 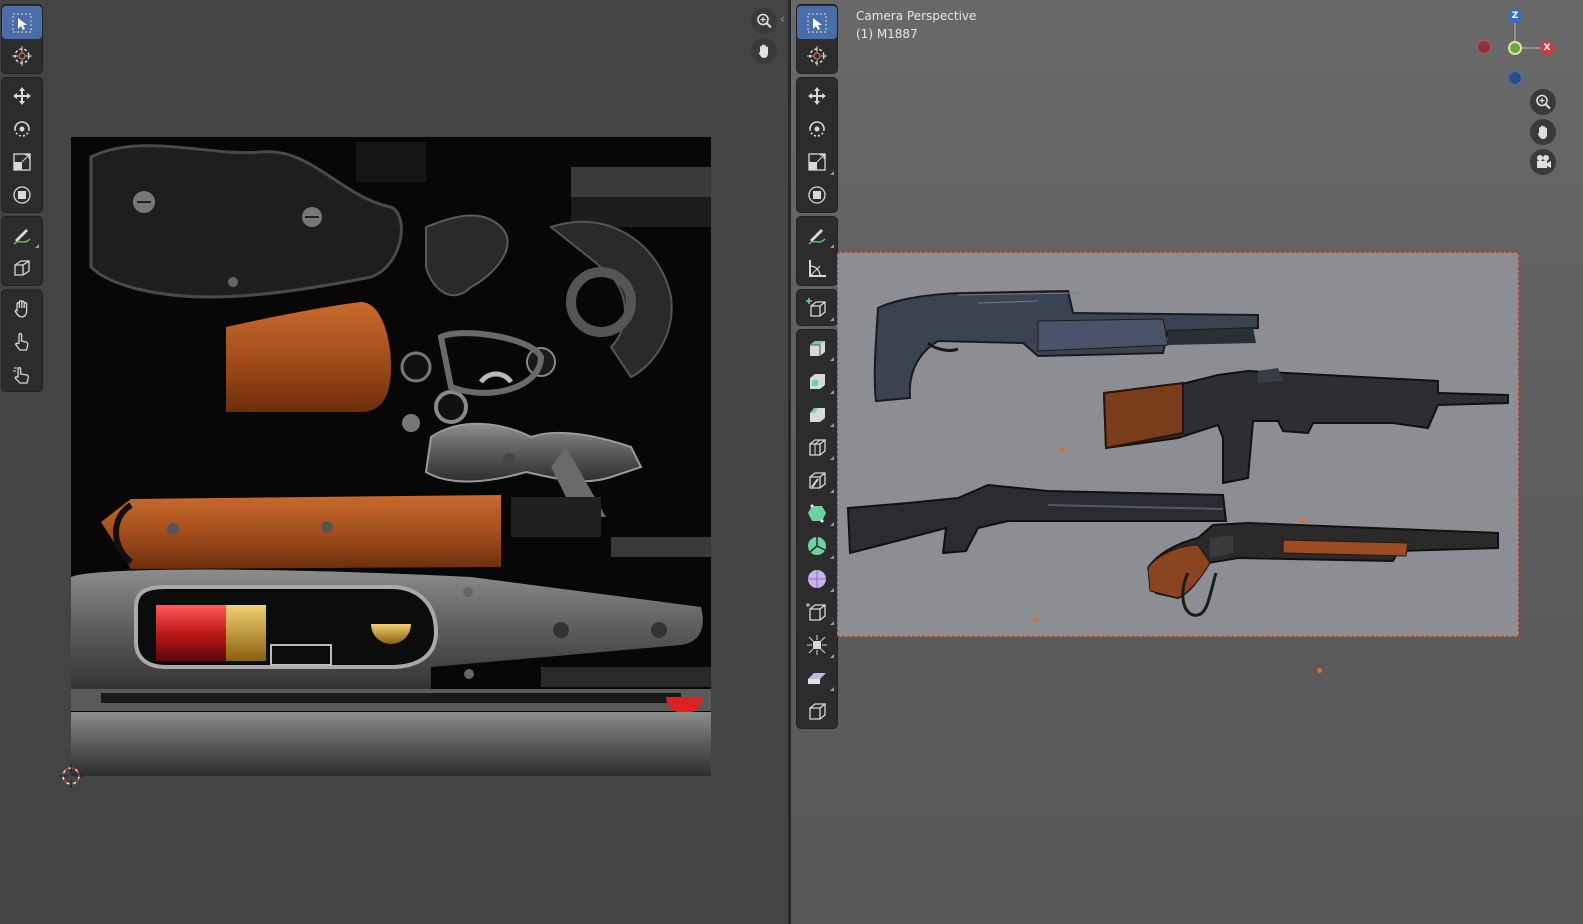 I want to click on knife-icon, so click(x=817, y=480).